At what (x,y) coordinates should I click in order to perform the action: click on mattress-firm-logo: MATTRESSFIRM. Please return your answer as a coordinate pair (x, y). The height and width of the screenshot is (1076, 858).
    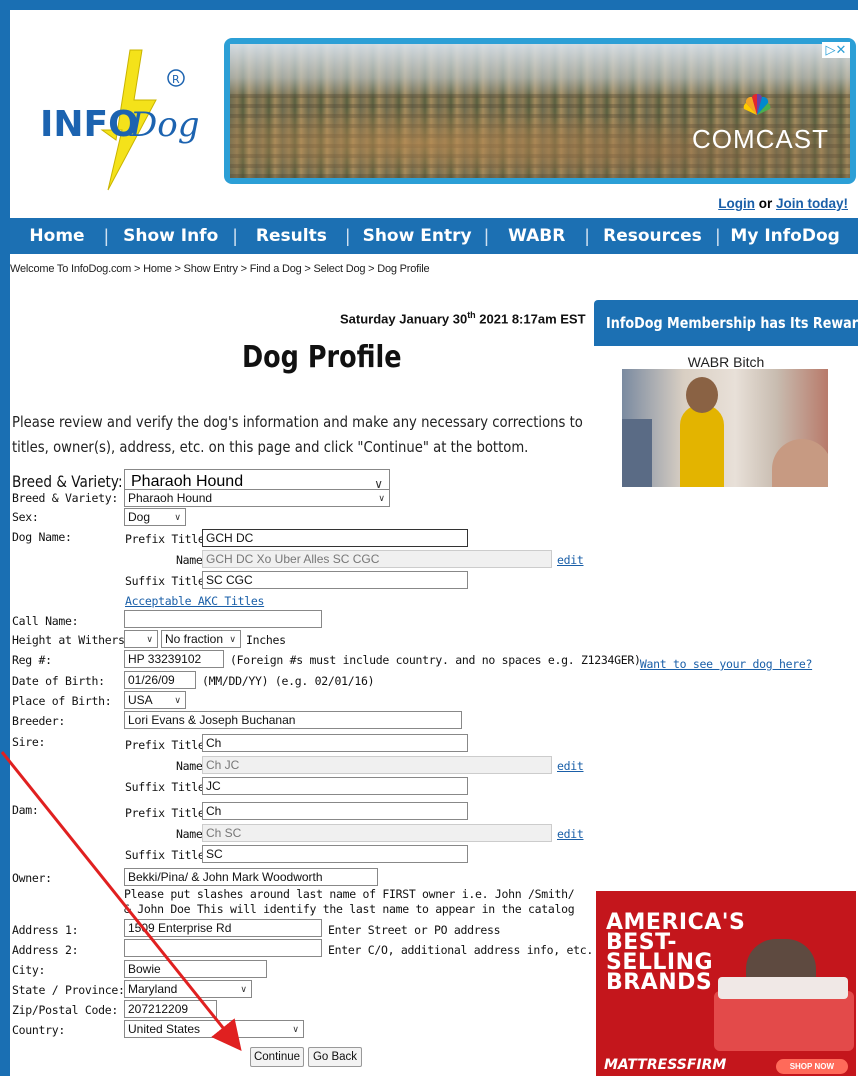
    Looking at the image, I should click on (665, 1065).